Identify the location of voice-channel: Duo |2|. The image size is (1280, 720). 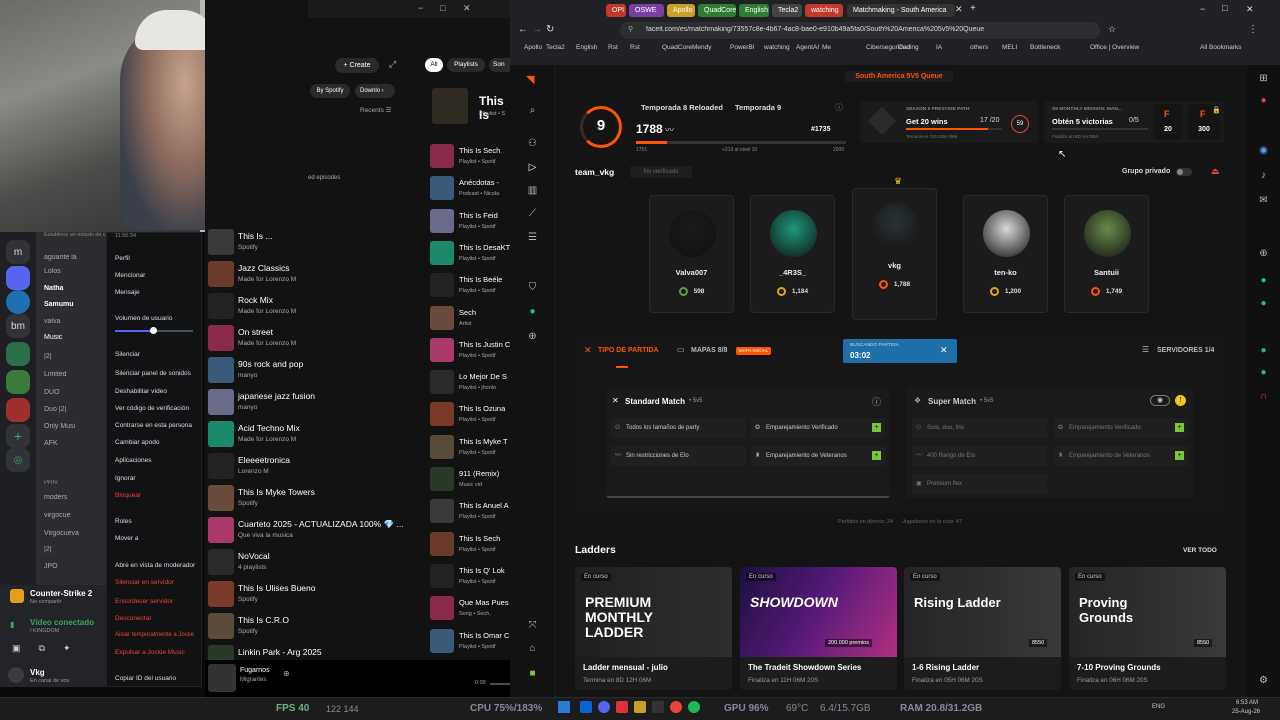
(75, 409).